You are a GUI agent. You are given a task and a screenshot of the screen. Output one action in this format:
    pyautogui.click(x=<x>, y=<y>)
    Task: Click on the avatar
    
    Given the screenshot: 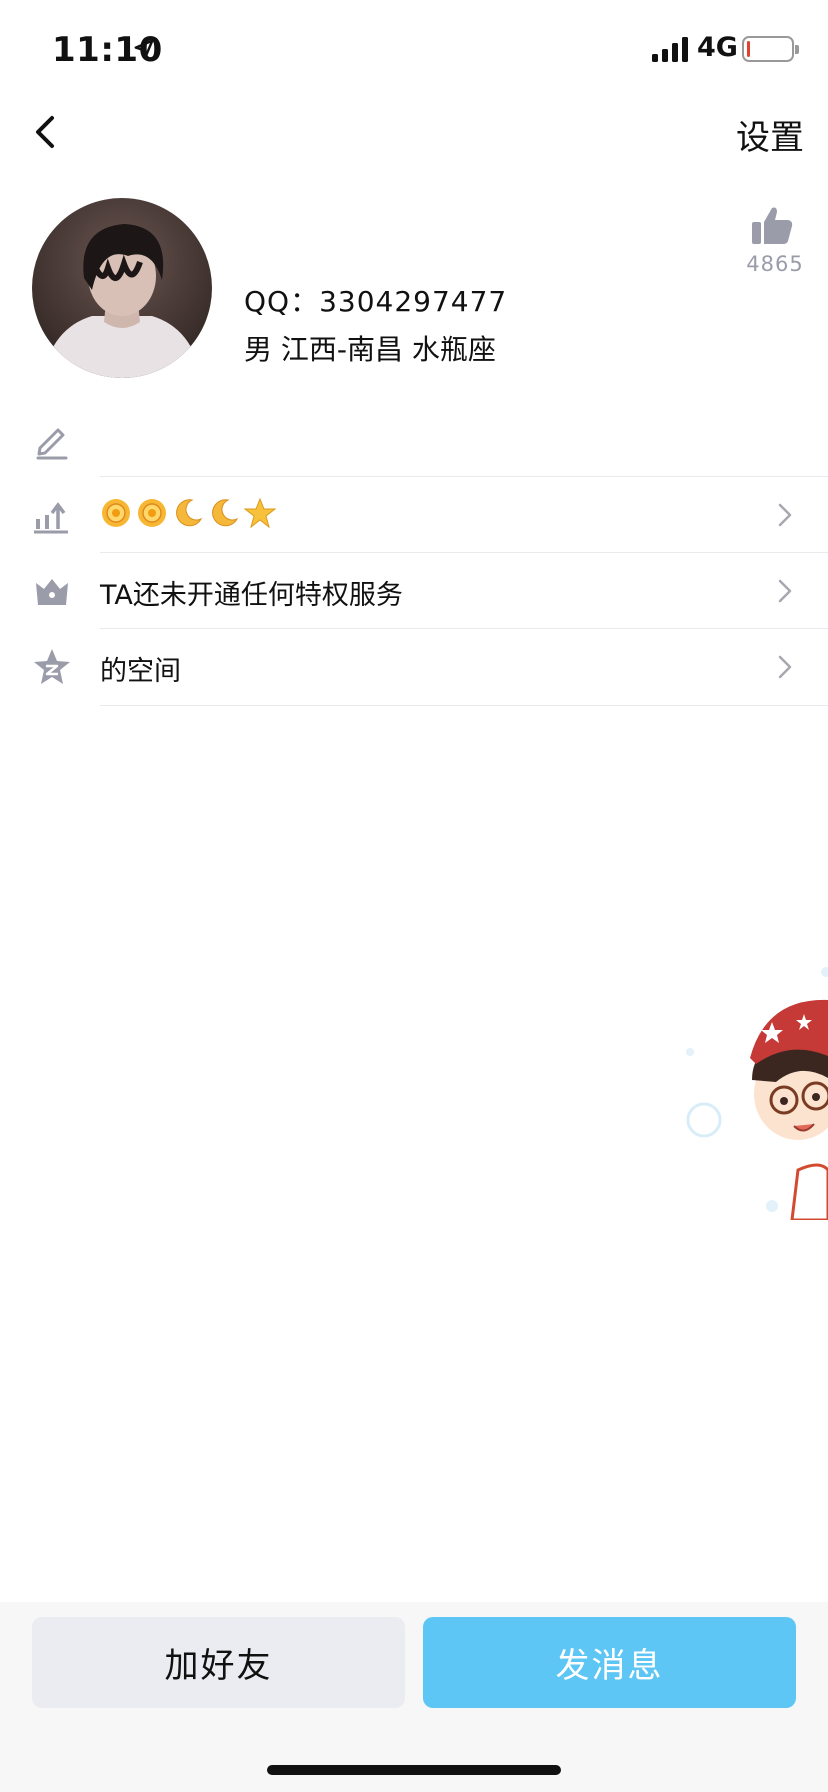 What is the action you would take?
    pyautogui.click(x=122, y=288)
    